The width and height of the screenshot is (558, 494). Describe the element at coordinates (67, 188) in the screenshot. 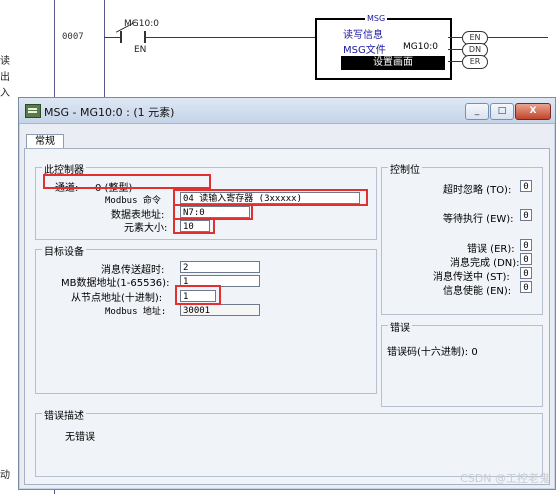

I see `channel-label: 通道:` at that location.